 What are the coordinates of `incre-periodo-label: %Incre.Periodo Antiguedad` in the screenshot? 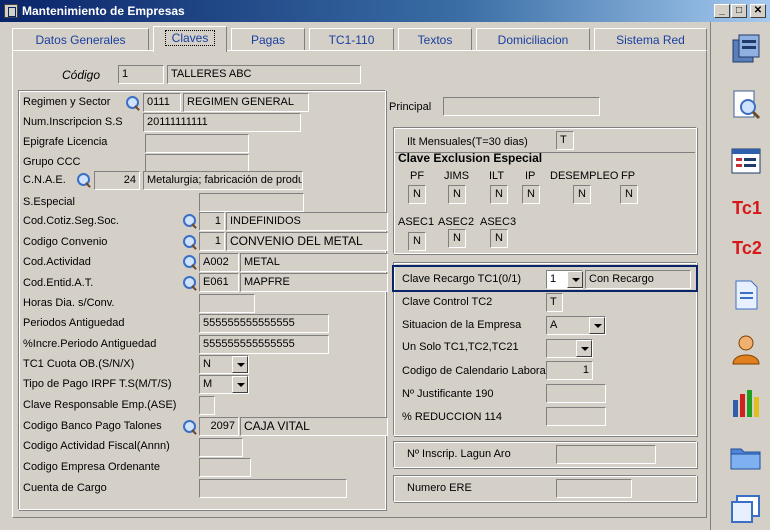 It's located at (90, 344).